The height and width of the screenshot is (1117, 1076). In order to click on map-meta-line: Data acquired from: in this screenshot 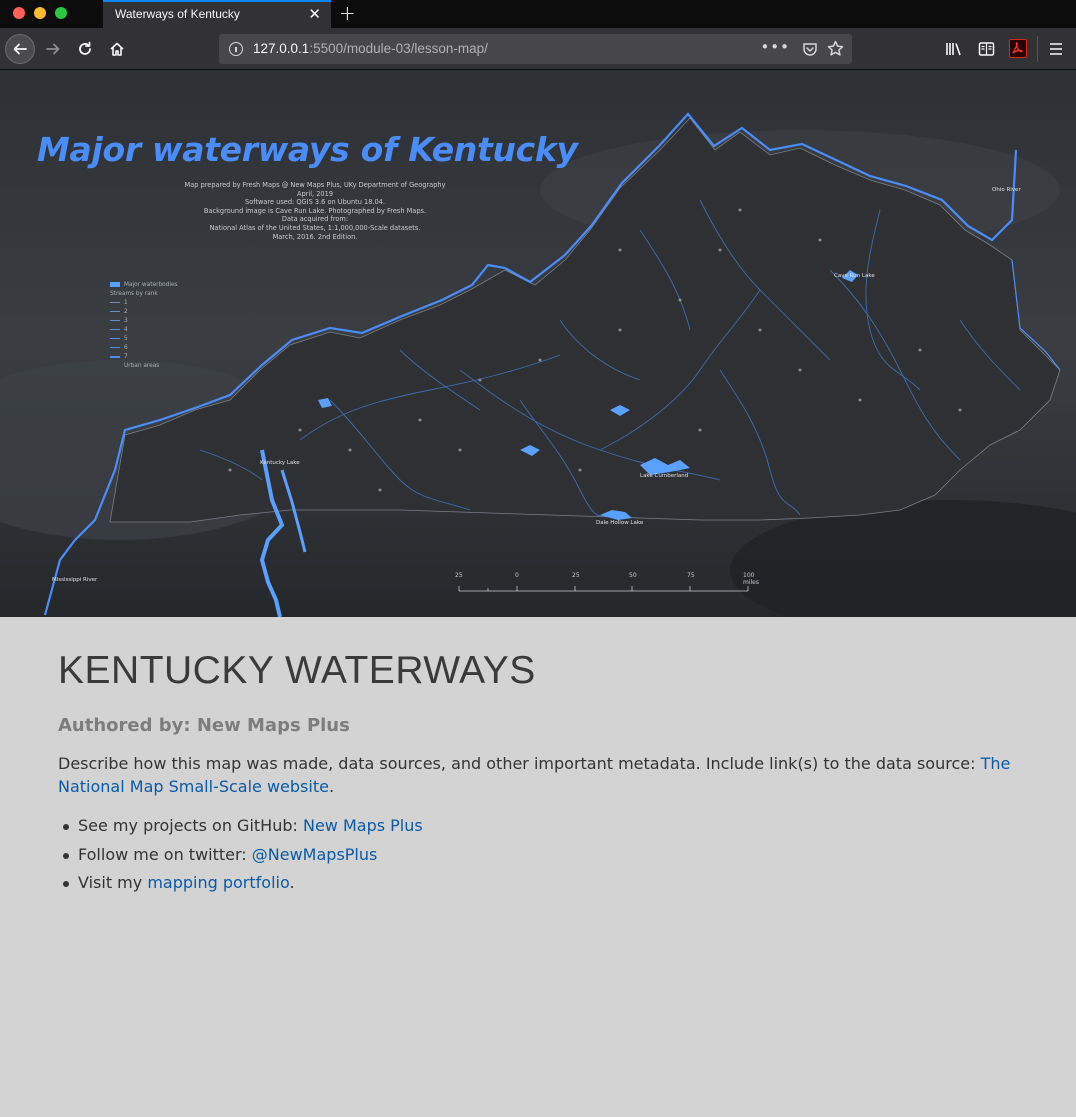, I will do `click(315, 219)`.